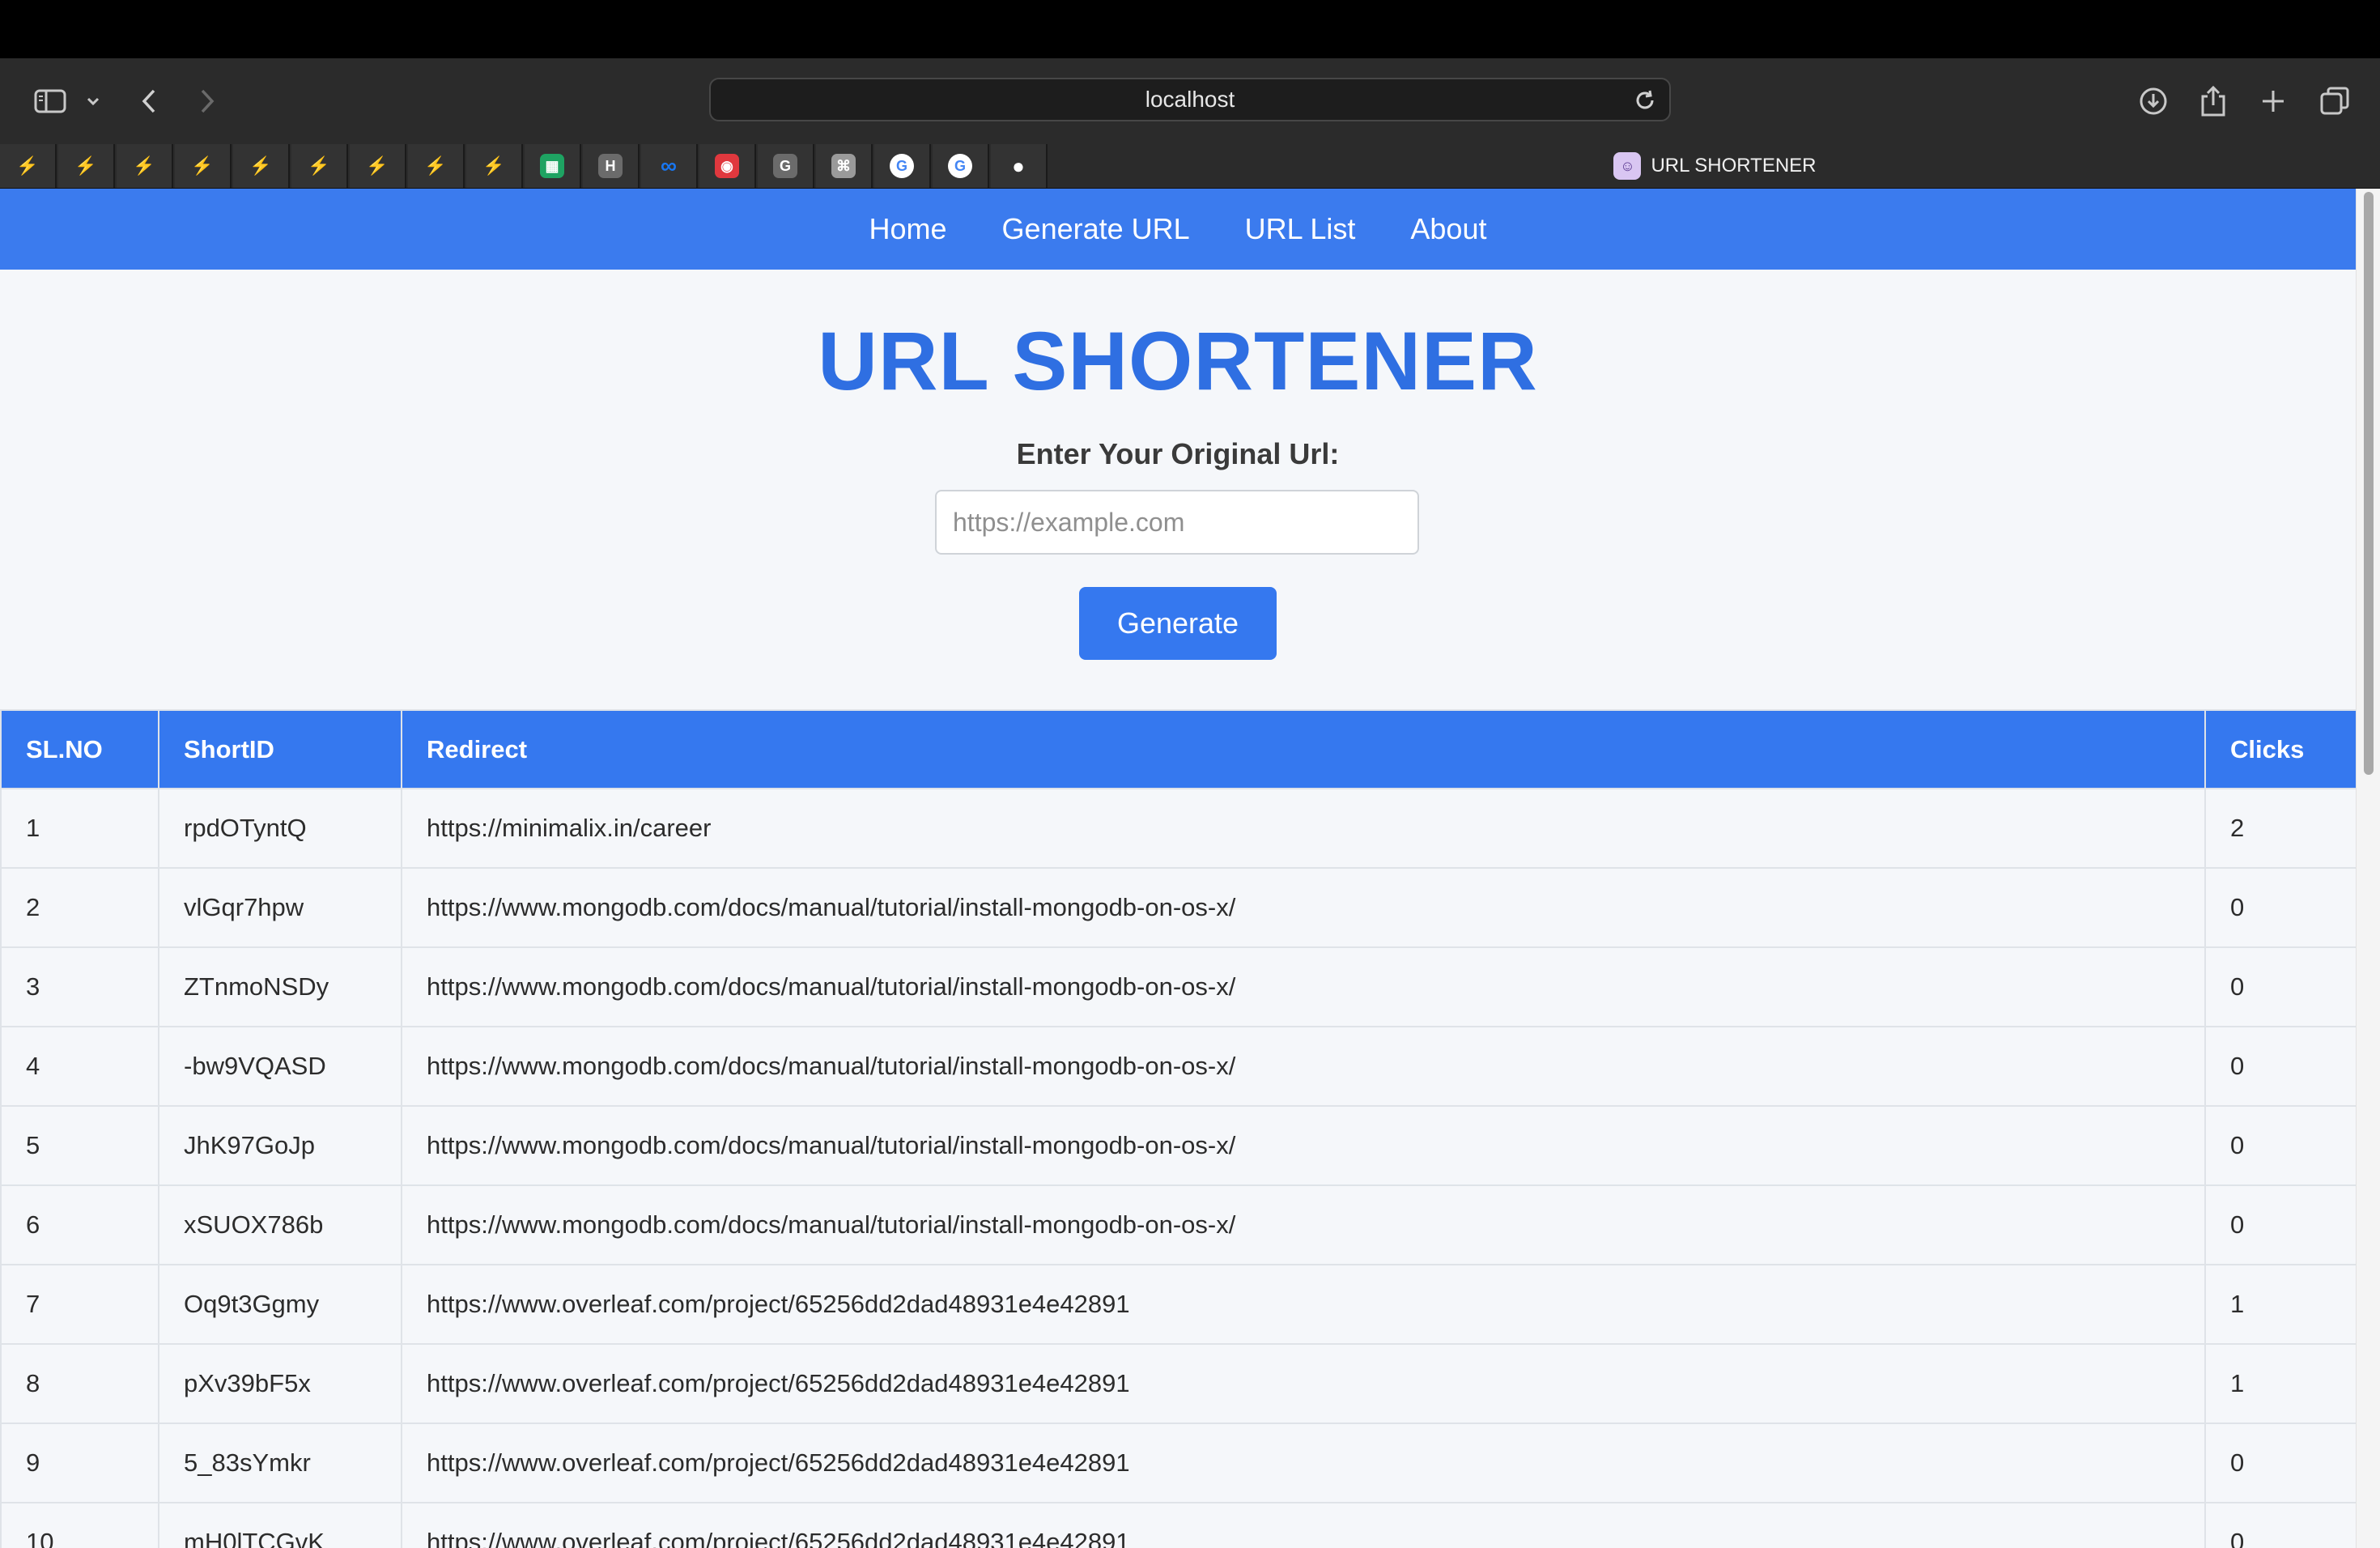 This screenshot has width=2380, height=1548. I want to click on header-short-id: ShortID, so click(280, 749).